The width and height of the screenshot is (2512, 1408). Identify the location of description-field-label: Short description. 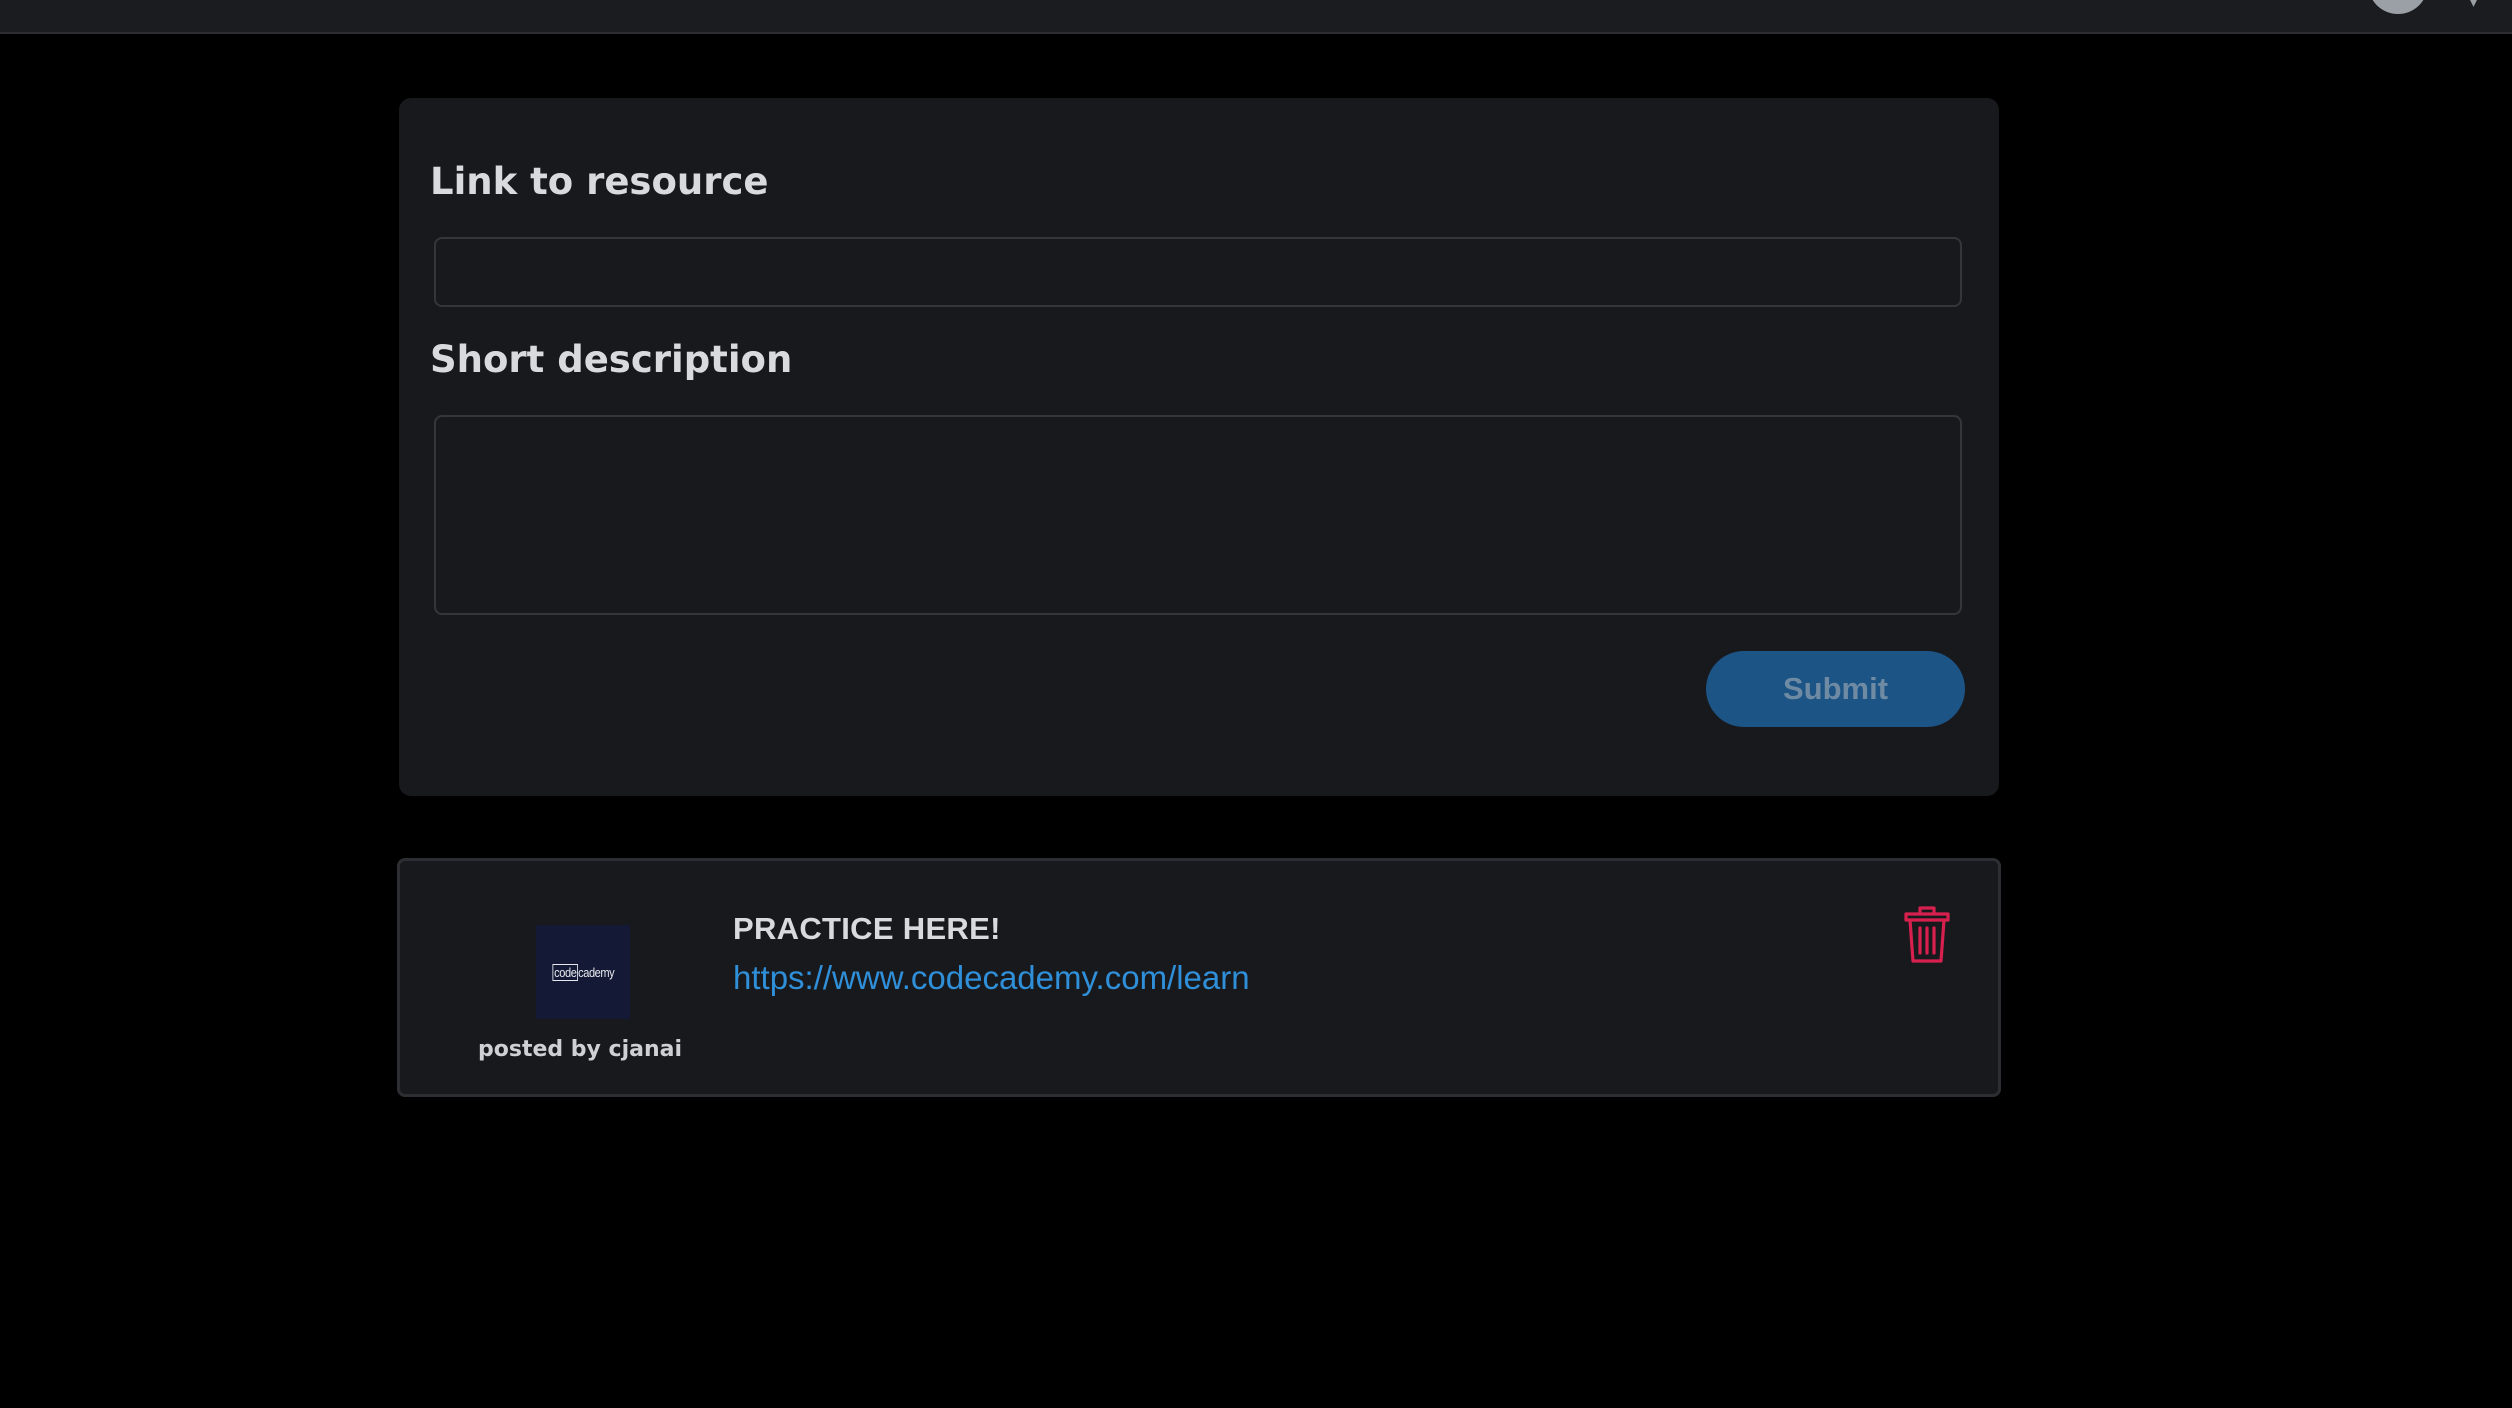
(611, 359).